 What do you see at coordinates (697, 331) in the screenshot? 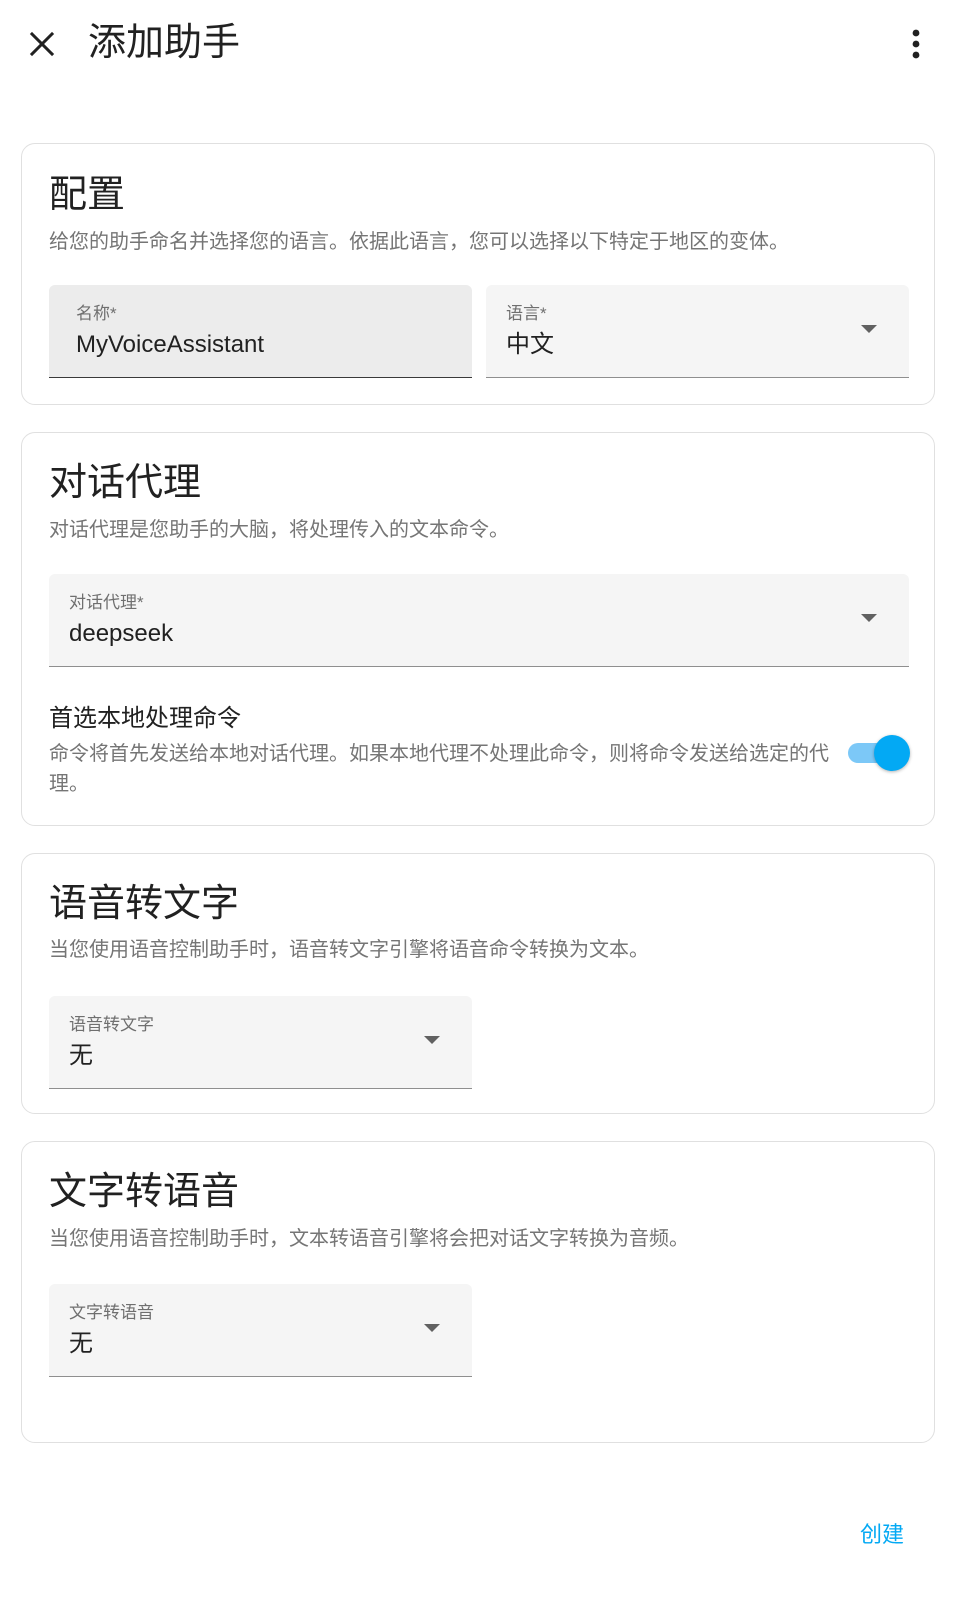
I see `language-select: 语言* 中文` at bounding box center [697, 331].